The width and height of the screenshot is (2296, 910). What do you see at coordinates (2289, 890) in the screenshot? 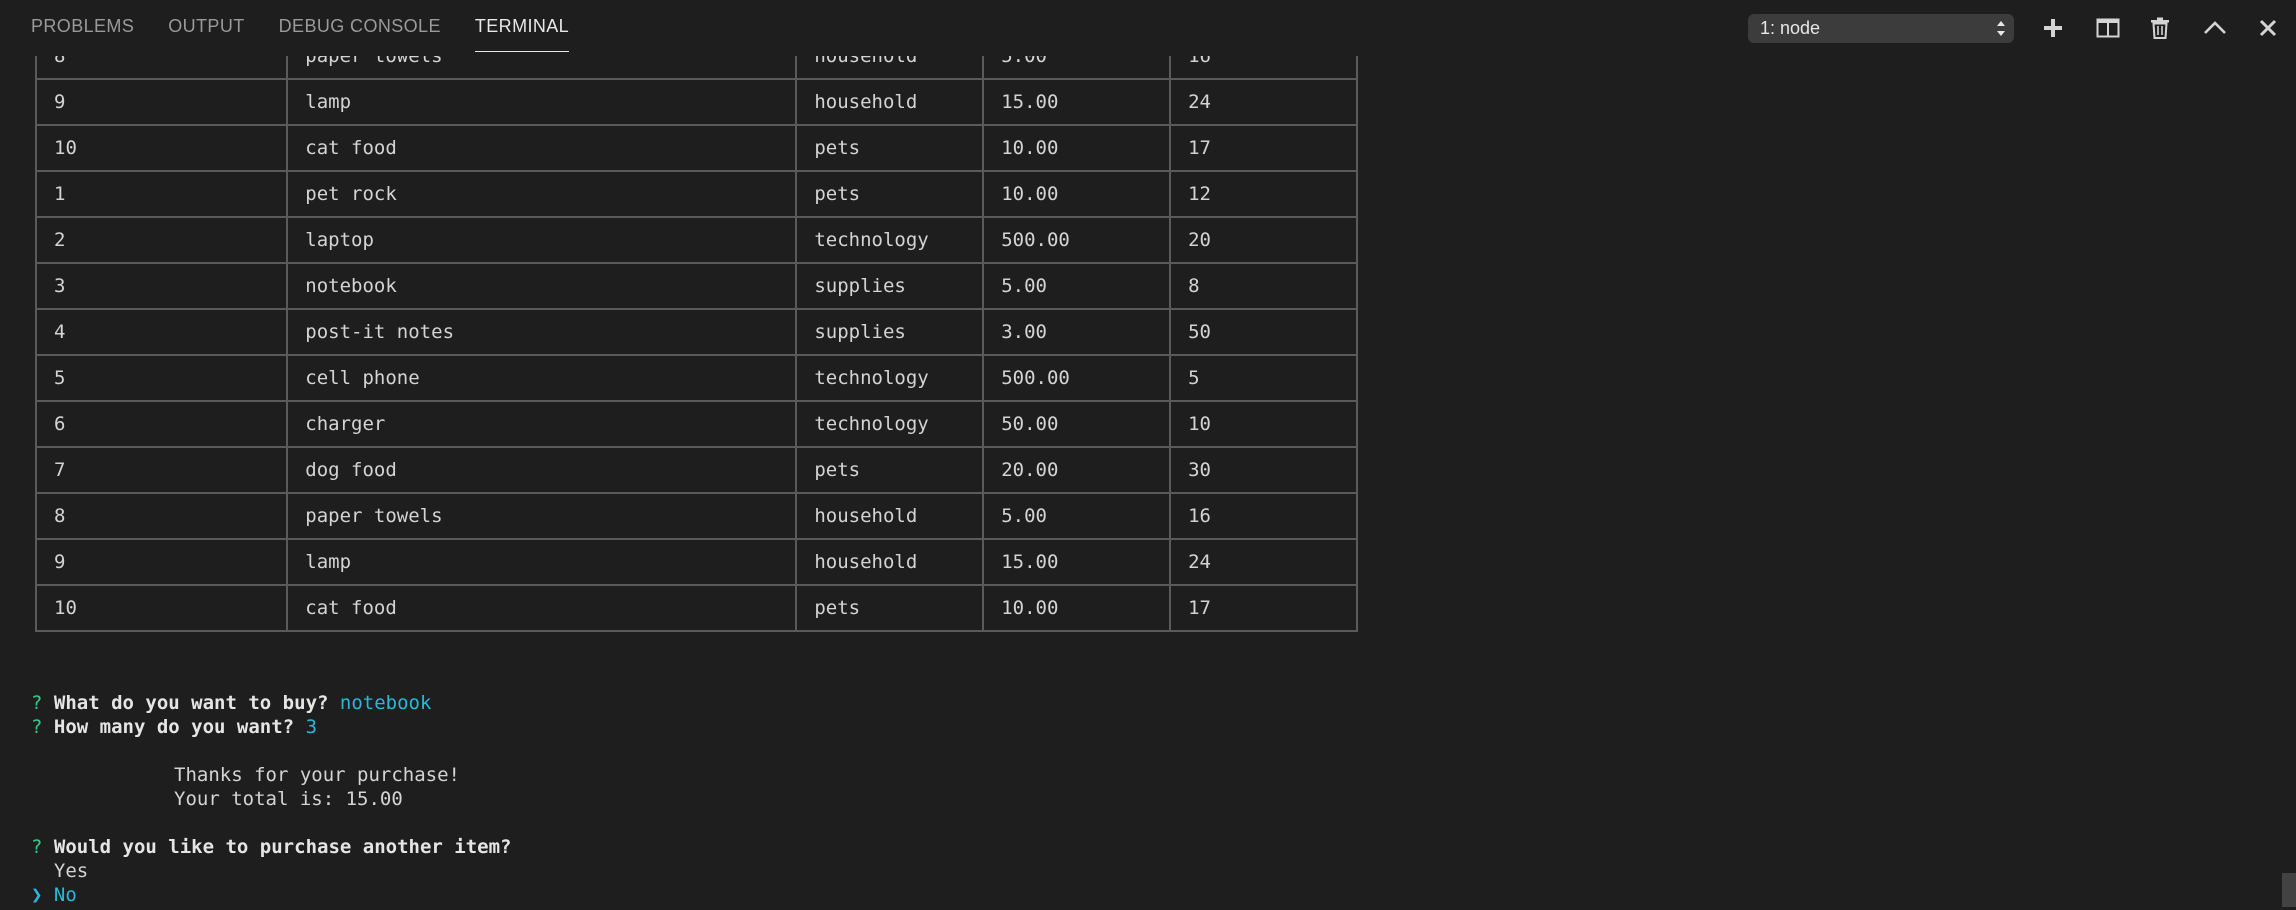
I see `scrollbar-thumb` at bounding box center [2289, 890].